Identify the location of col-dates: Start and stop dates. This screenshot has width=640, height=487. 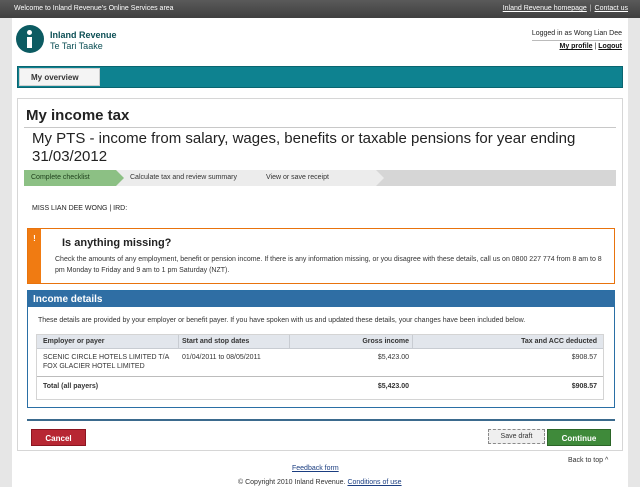
(216, 341).